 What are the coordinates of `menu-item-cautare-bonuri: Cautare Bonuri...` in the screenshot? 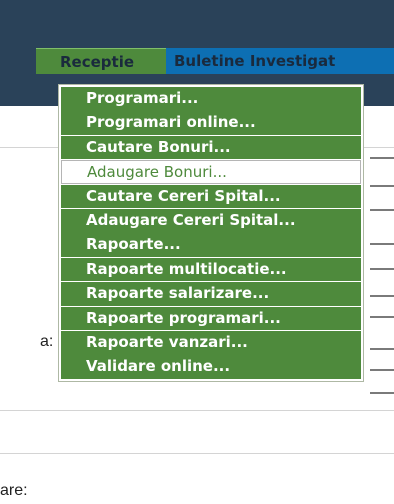 It's located at (211, 147).